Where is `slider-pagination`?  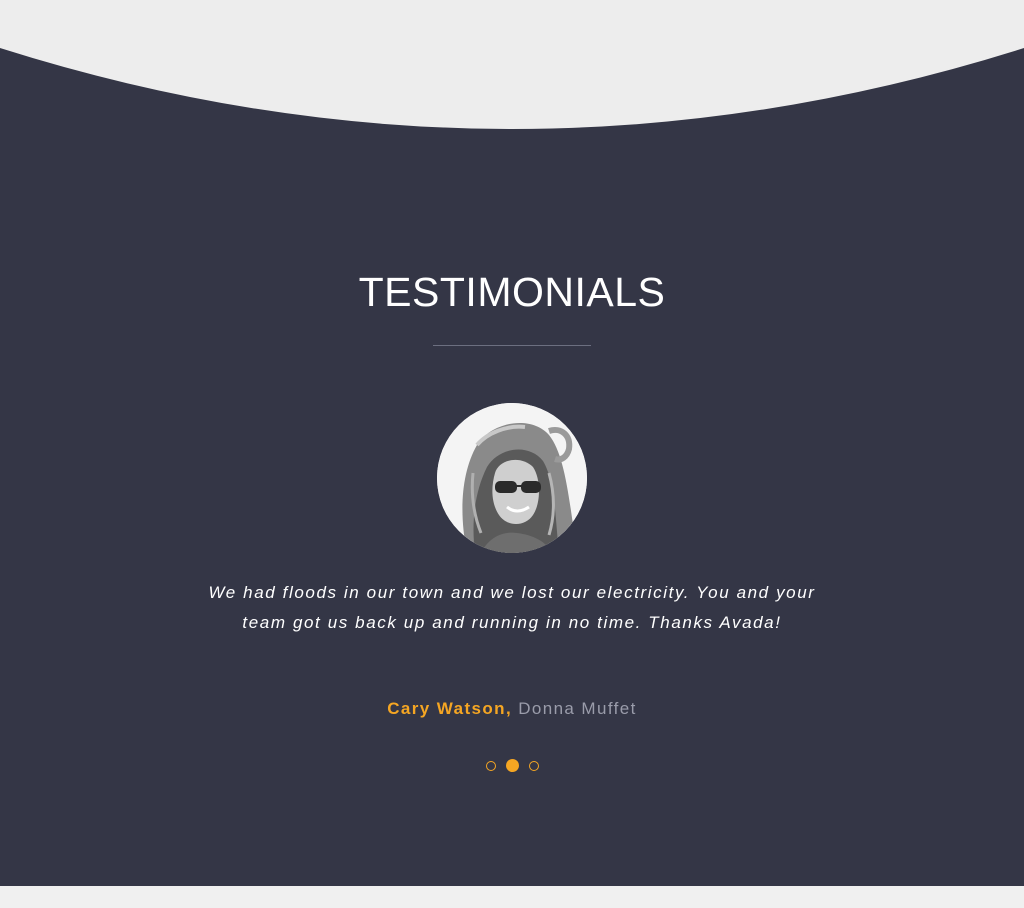 slider-pagination is located at coordinates (512, 765).